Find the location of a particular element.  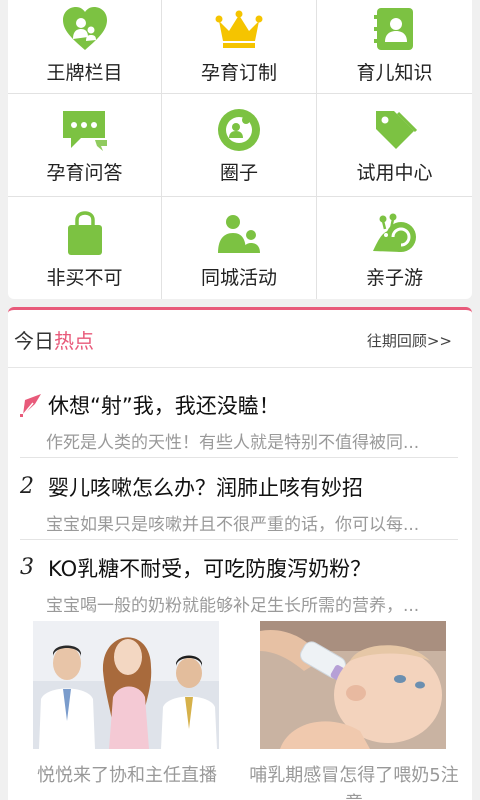

news-number: 3 is located at coordinates (27, 567).